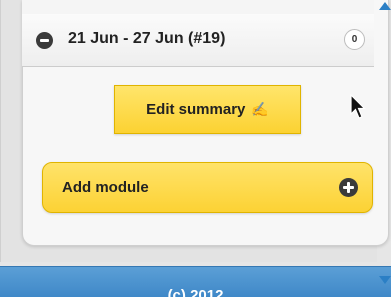 The image size is (391, 297). I want to click on top-strip, so click(198, 7).